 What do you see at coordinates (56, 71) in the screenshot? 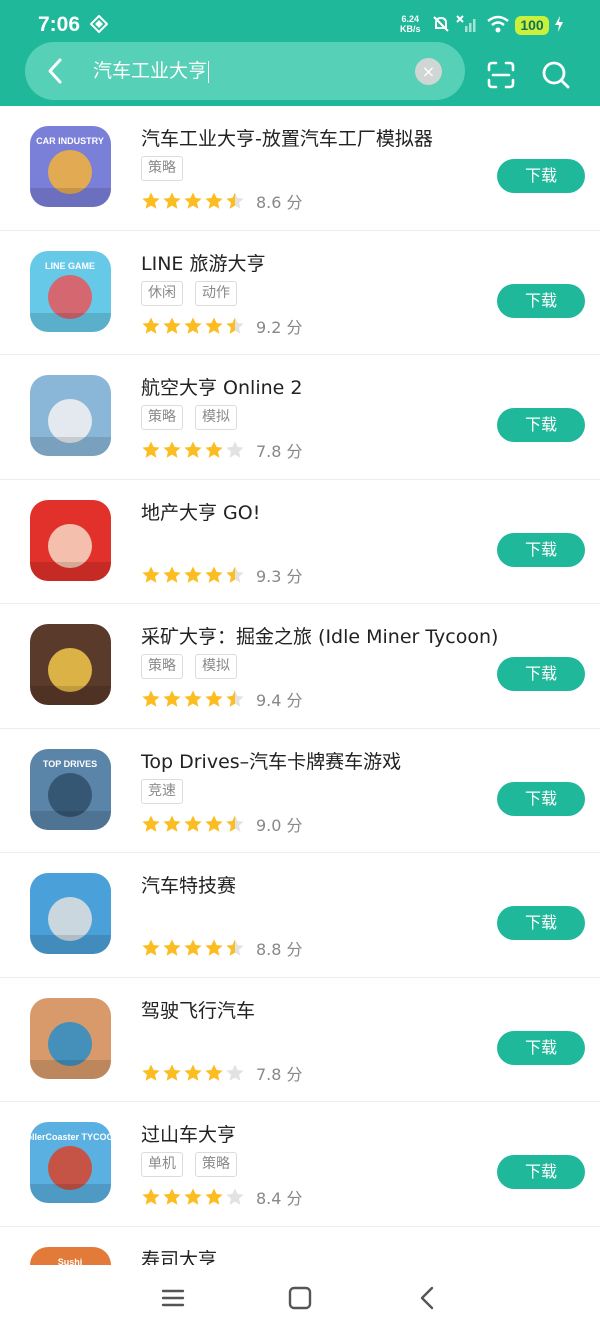
I see `back-arrow-icon` at bounding box center [56, 71].